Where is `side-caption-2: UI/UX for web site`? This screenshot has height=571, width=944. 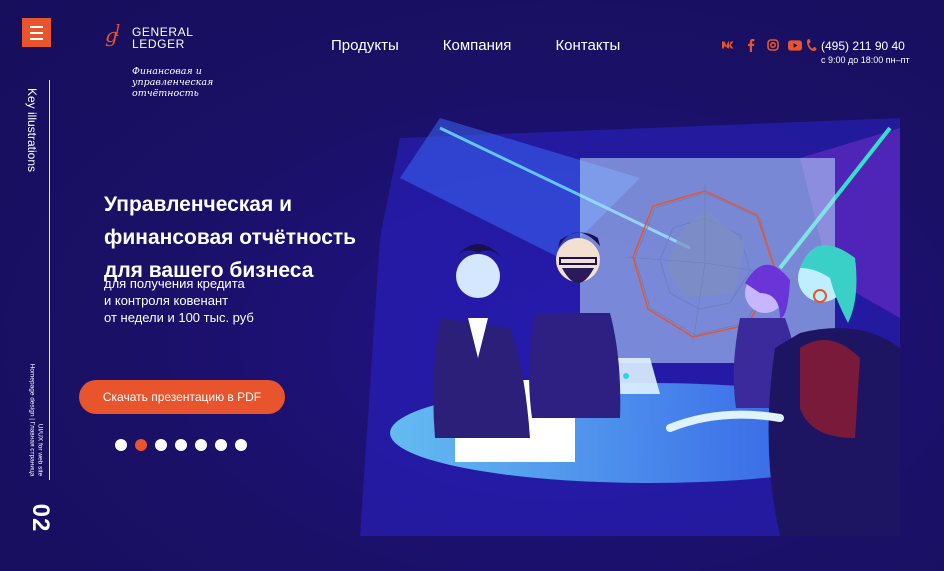 side-caption-2: UI/UX for web site is located at coordinates (40, 450).